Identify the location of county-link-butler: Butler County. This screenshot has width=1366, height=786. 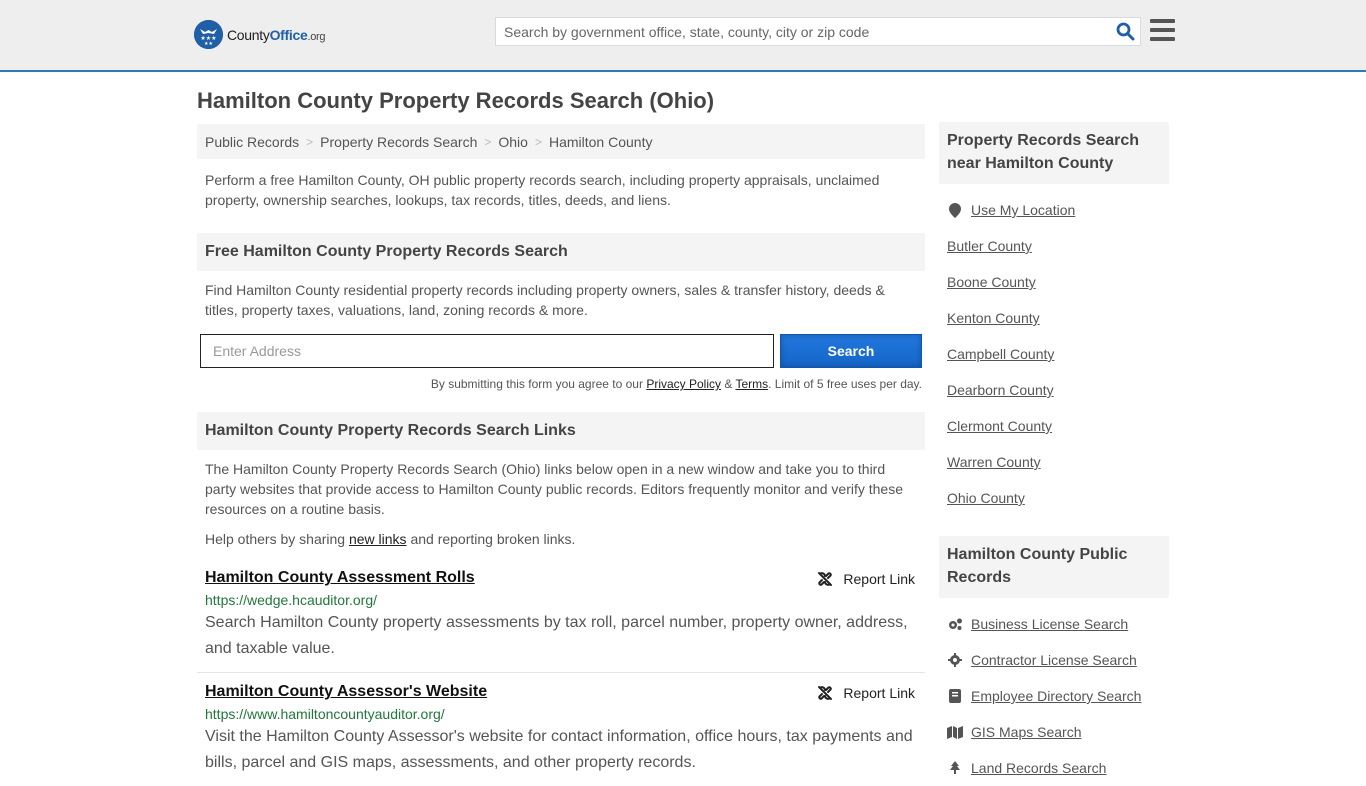
(989, 246).